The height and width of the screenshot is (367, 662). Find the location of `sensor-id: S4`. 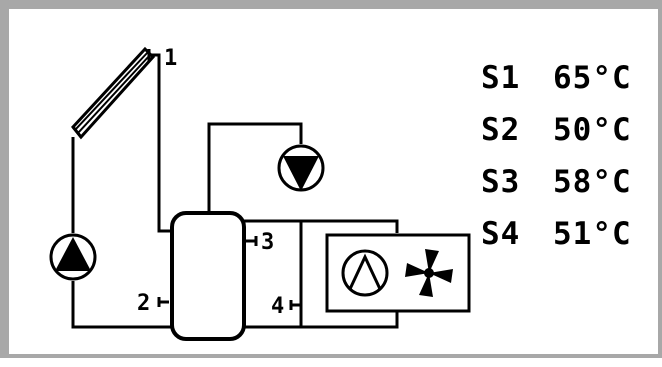

sensor-id: S4 is located at coordinates (501, 234).